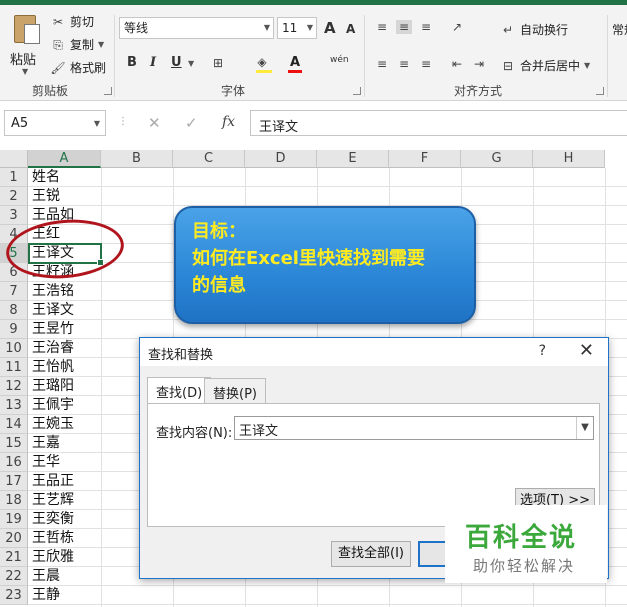 The image size is (627, 607). What do you see at coordinates (357, 91) in the screenshot?
I see `font-launcher-icon` at bounding box center [357, 91].